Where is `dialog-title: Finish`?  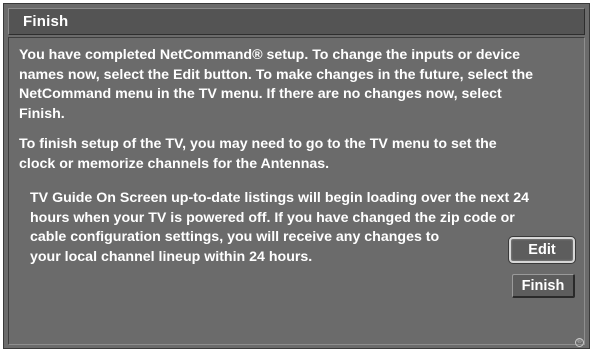 dialog-title: Finish is located at coordinates (46, 21).